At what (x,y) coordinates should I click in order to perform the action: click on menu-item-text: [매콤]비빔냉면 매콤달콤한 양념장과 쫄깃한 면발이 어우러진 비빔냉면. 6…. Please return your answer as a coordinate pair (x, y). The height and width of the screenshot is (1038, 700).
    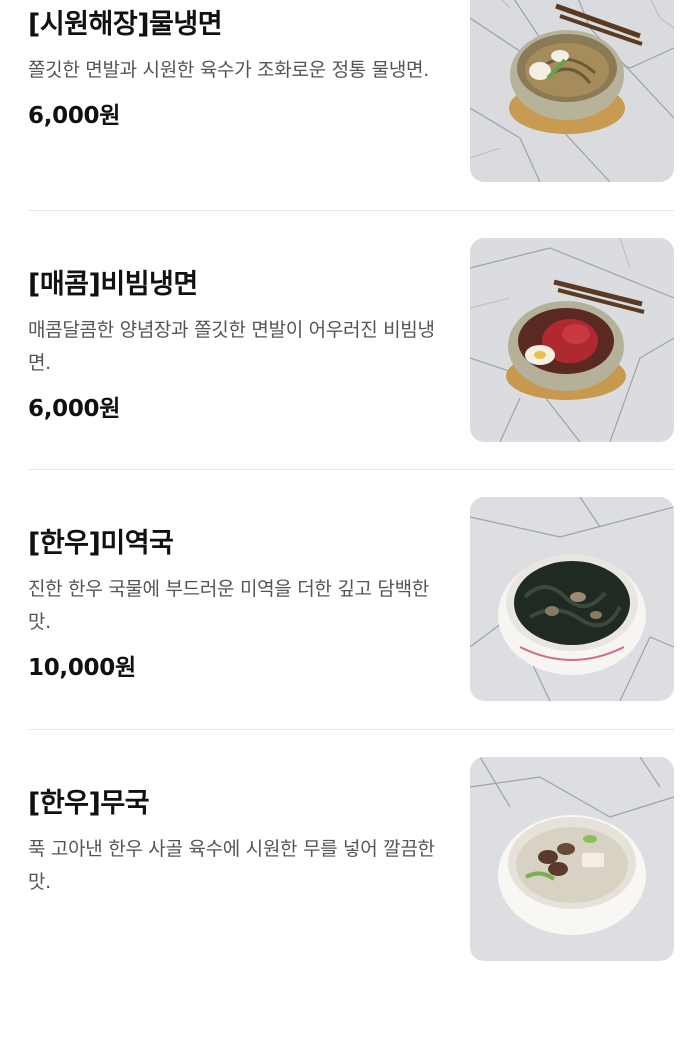
    Looking at the image, I should click on (238, 346).